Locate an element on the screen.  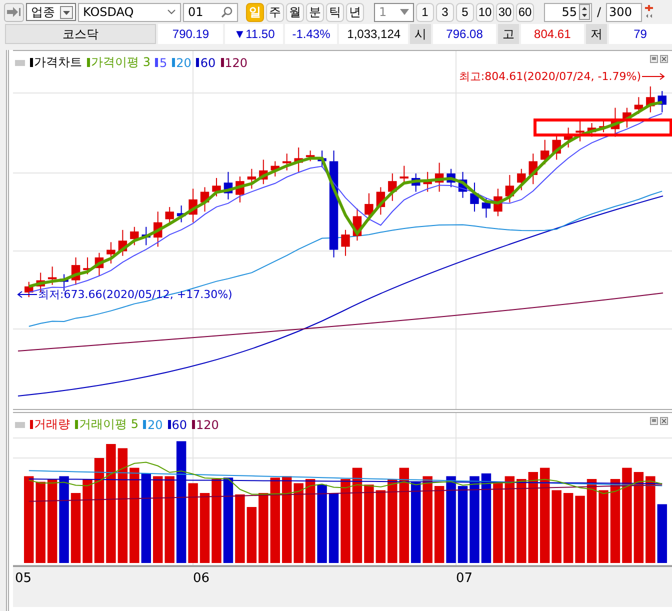
chevron-down-icon is located at coordinates (171, 12).